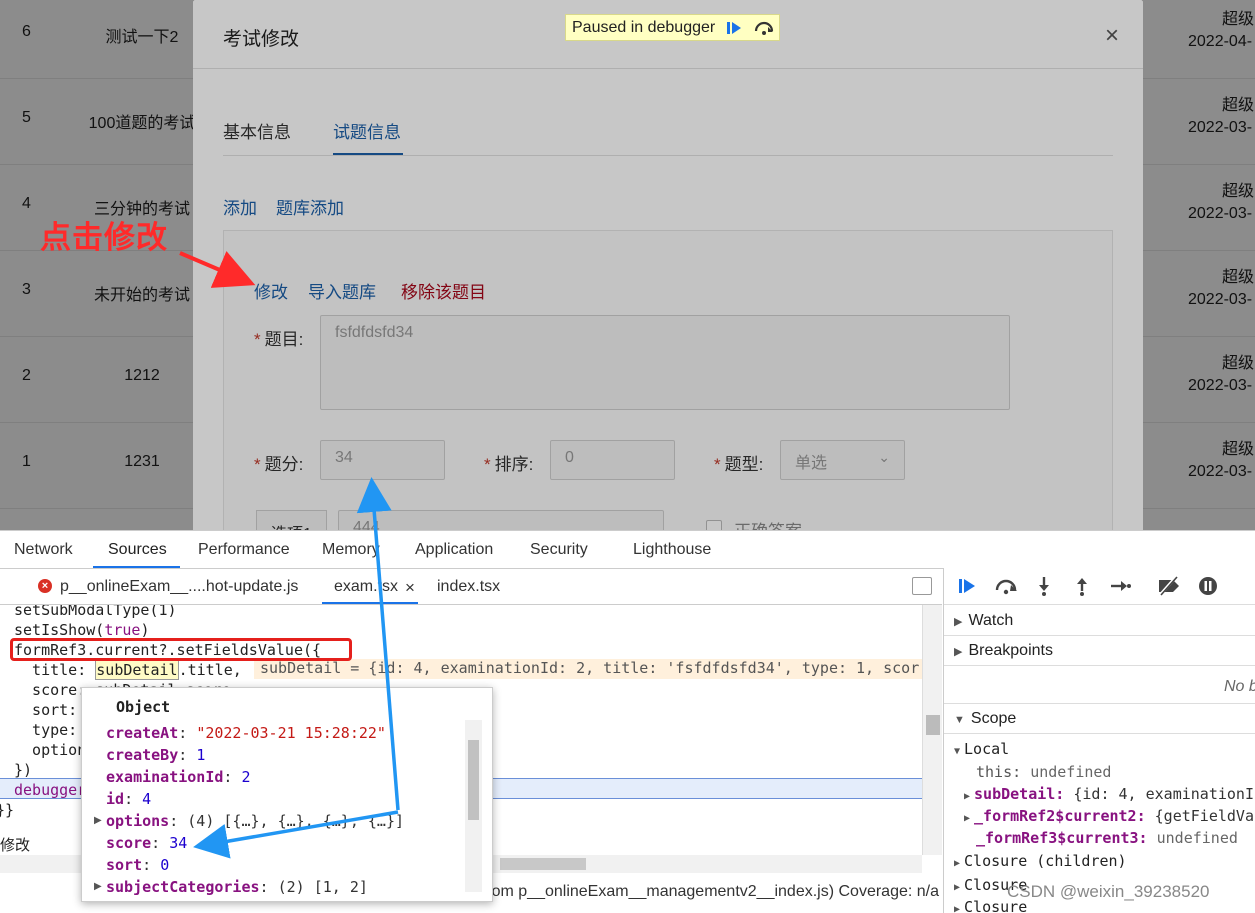  I want to click on step-icon, so click(1121, 589).